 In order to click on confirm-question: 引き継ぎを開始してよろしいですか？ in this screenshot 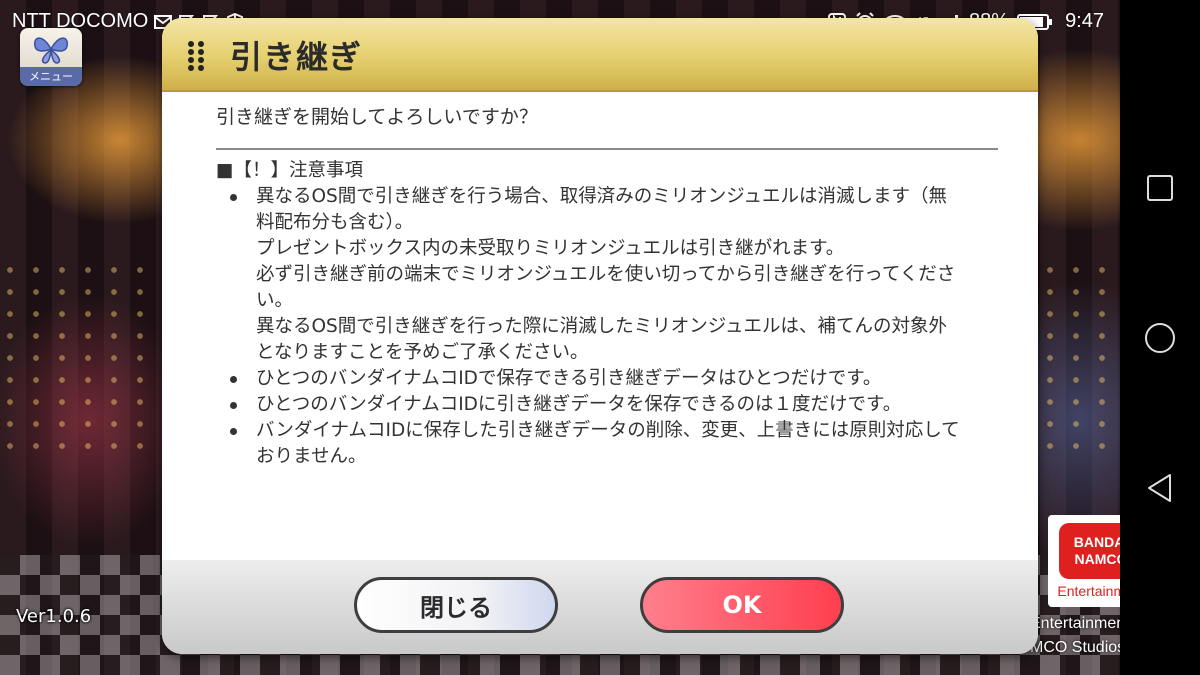, I will do `click(377, 117)`.